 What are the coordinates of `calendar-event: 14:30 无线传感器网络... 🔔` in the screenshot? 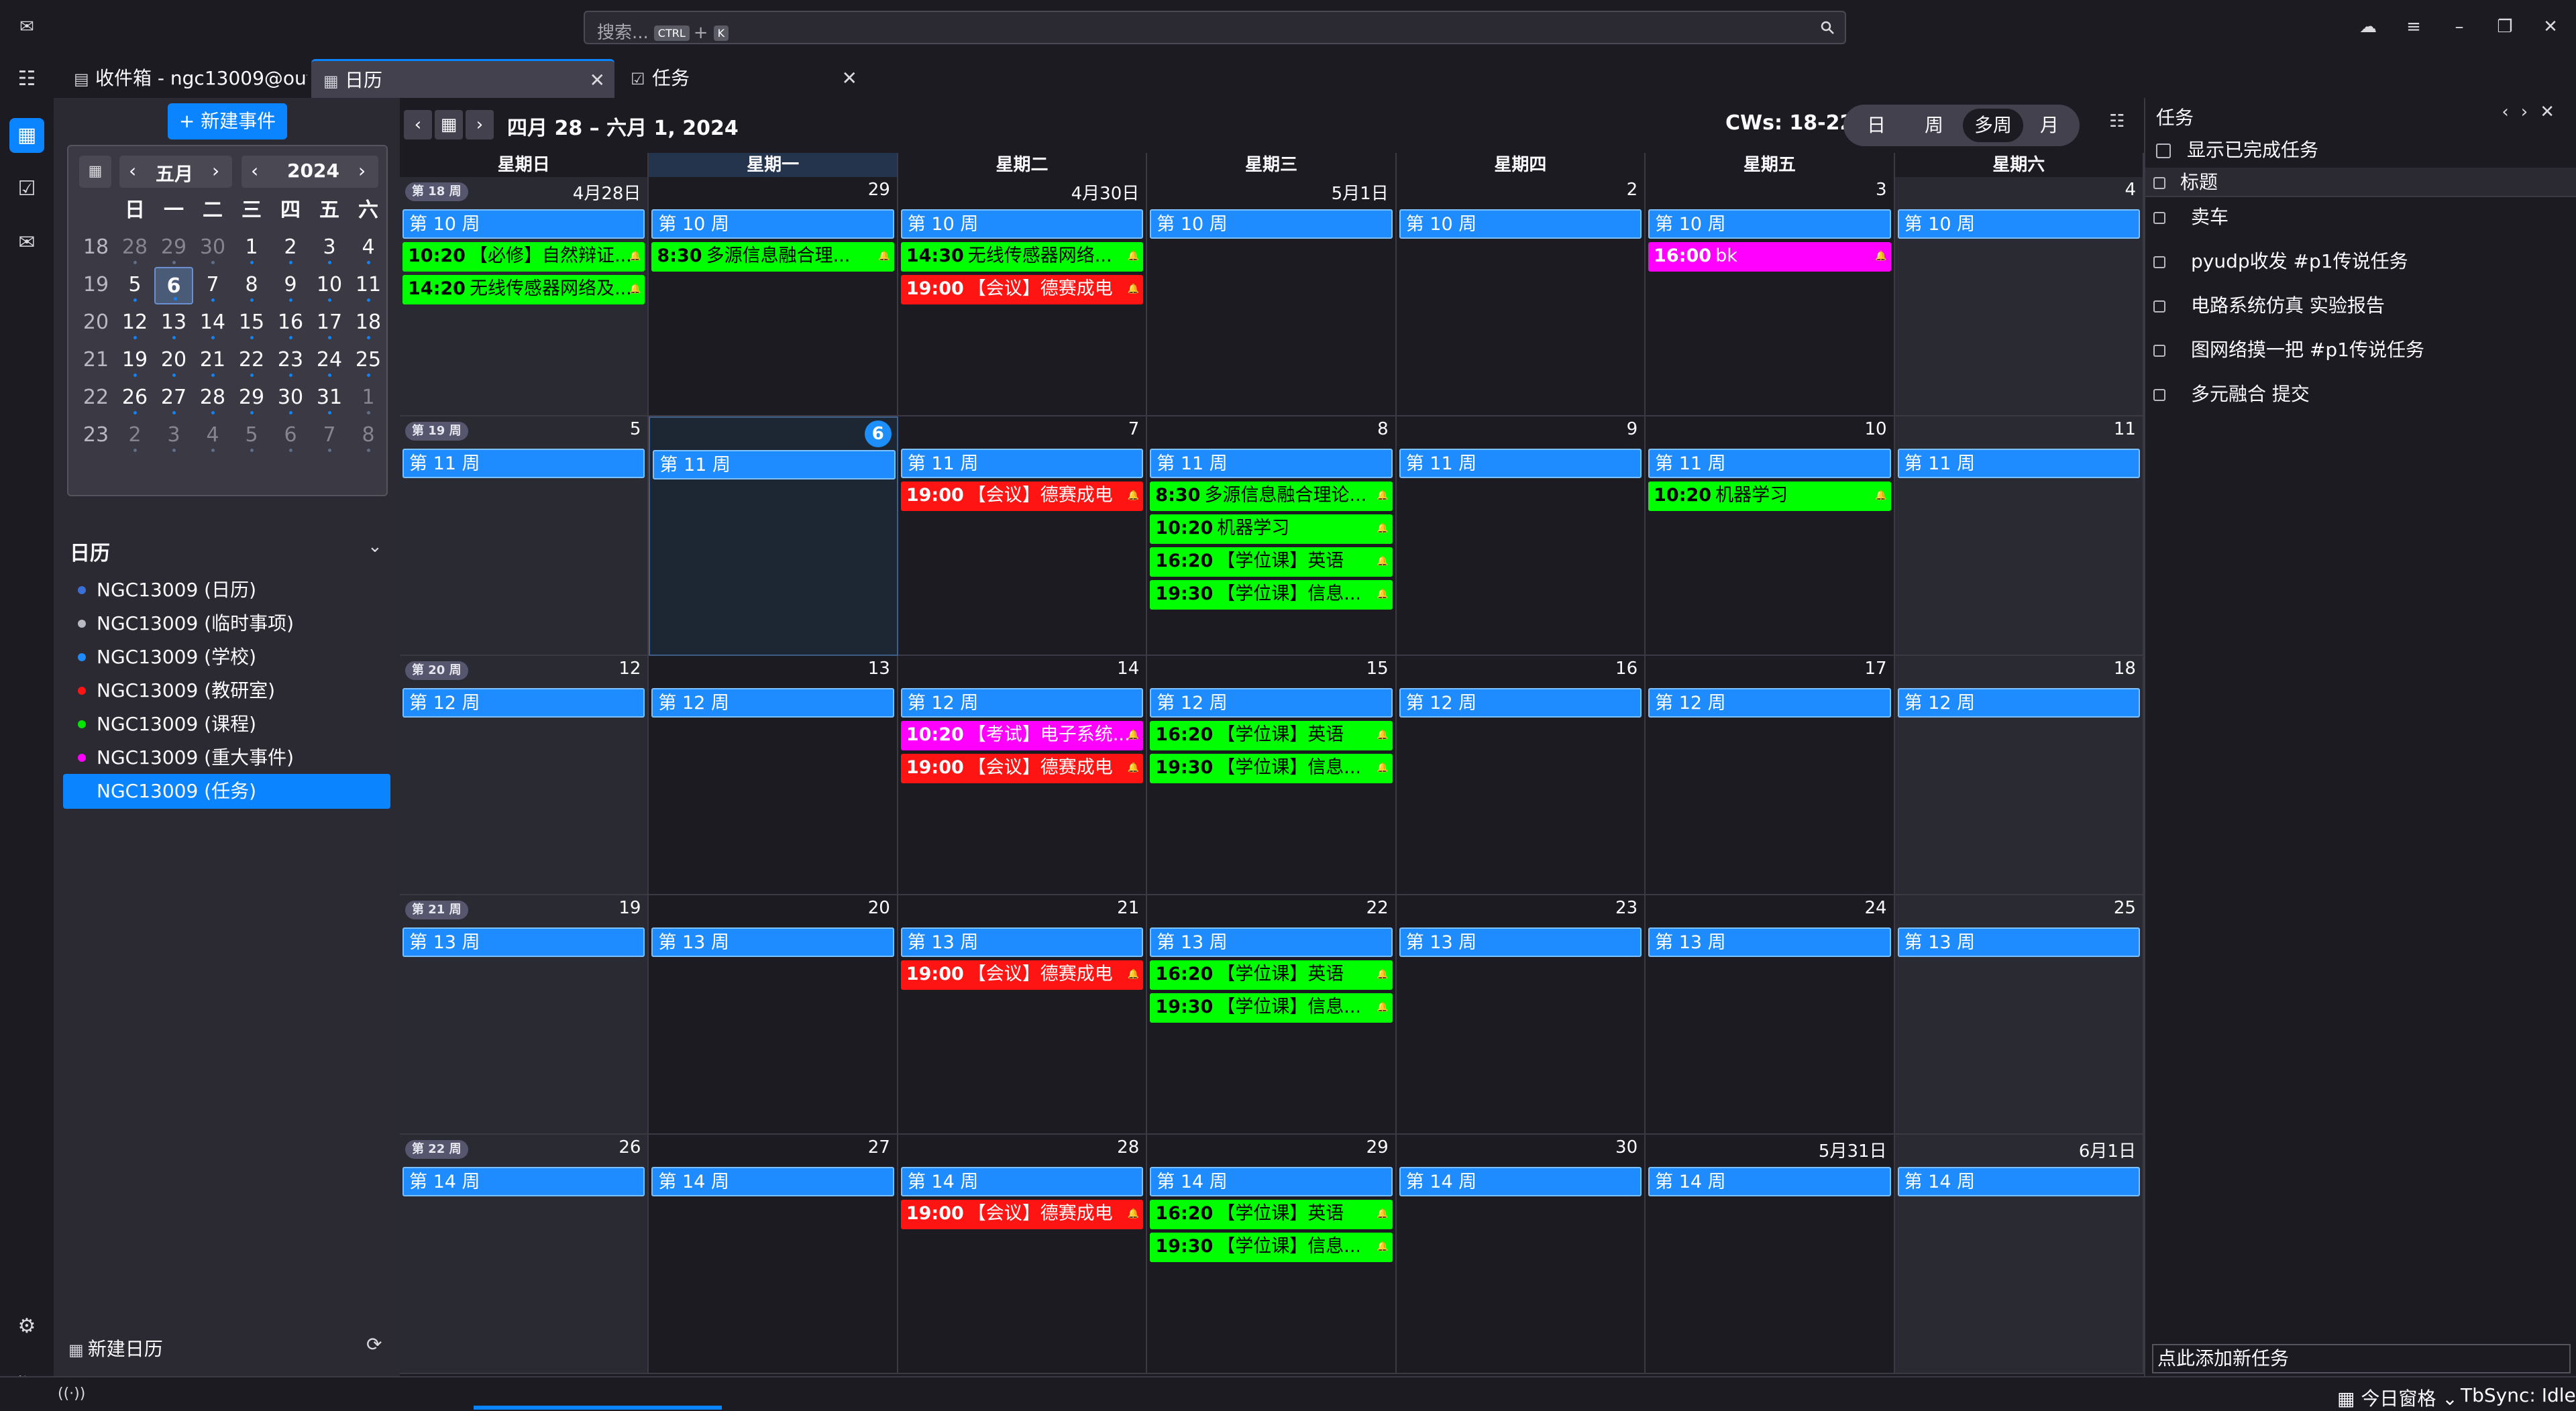 It's located at (1022, 257).